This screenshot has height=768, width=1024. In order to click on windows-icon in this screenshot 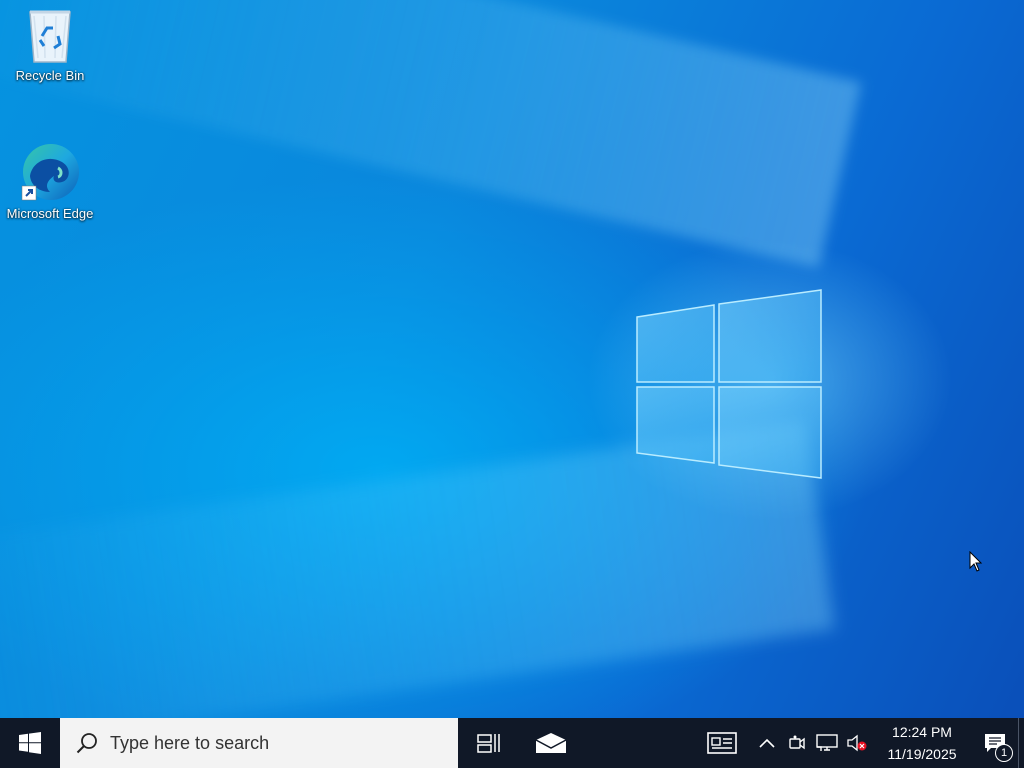, I will do `click(30, 743)`.